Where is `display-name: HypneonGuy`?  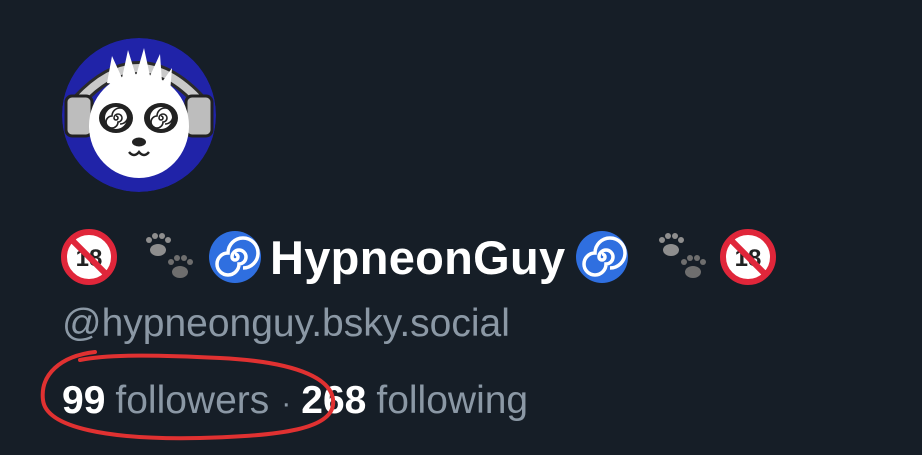
display-name: HypneonGuy is located at coordinates (418, 257).